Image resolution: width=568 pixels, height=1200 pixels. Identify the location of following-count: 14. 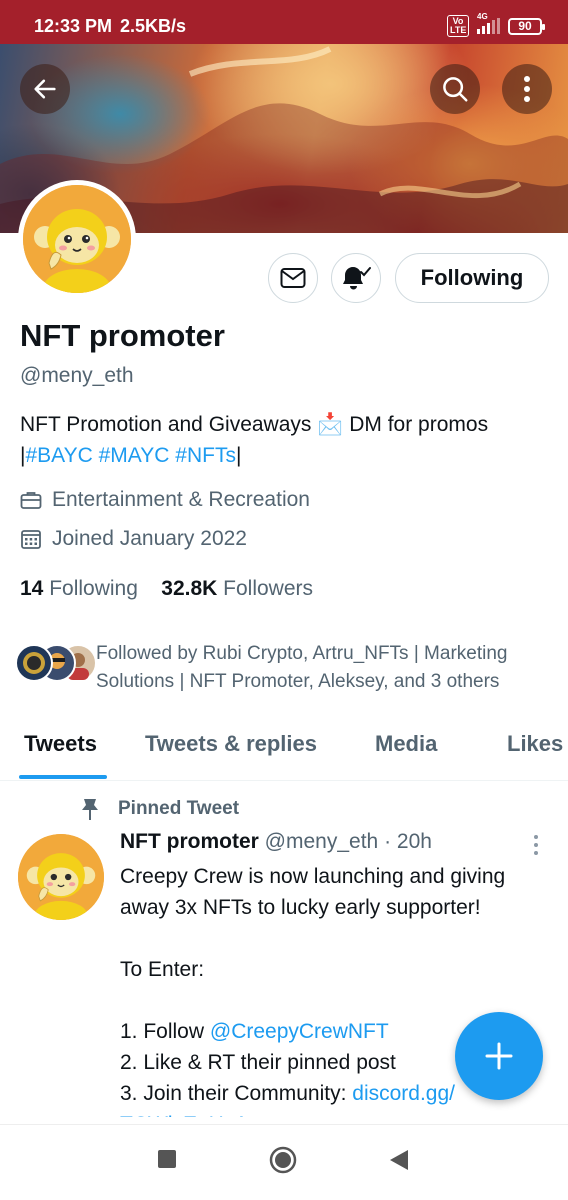
(32, 588).